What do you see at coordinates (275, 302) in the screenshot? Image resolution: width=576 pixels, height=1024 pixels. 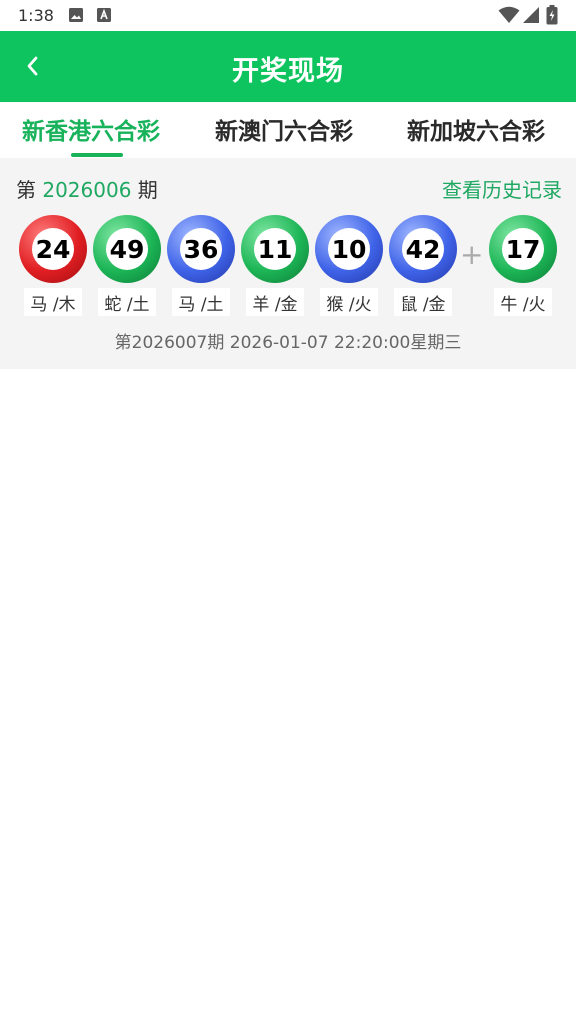 I see `ball-zodiac: 羊 /金` at bounding box center [275, 302].